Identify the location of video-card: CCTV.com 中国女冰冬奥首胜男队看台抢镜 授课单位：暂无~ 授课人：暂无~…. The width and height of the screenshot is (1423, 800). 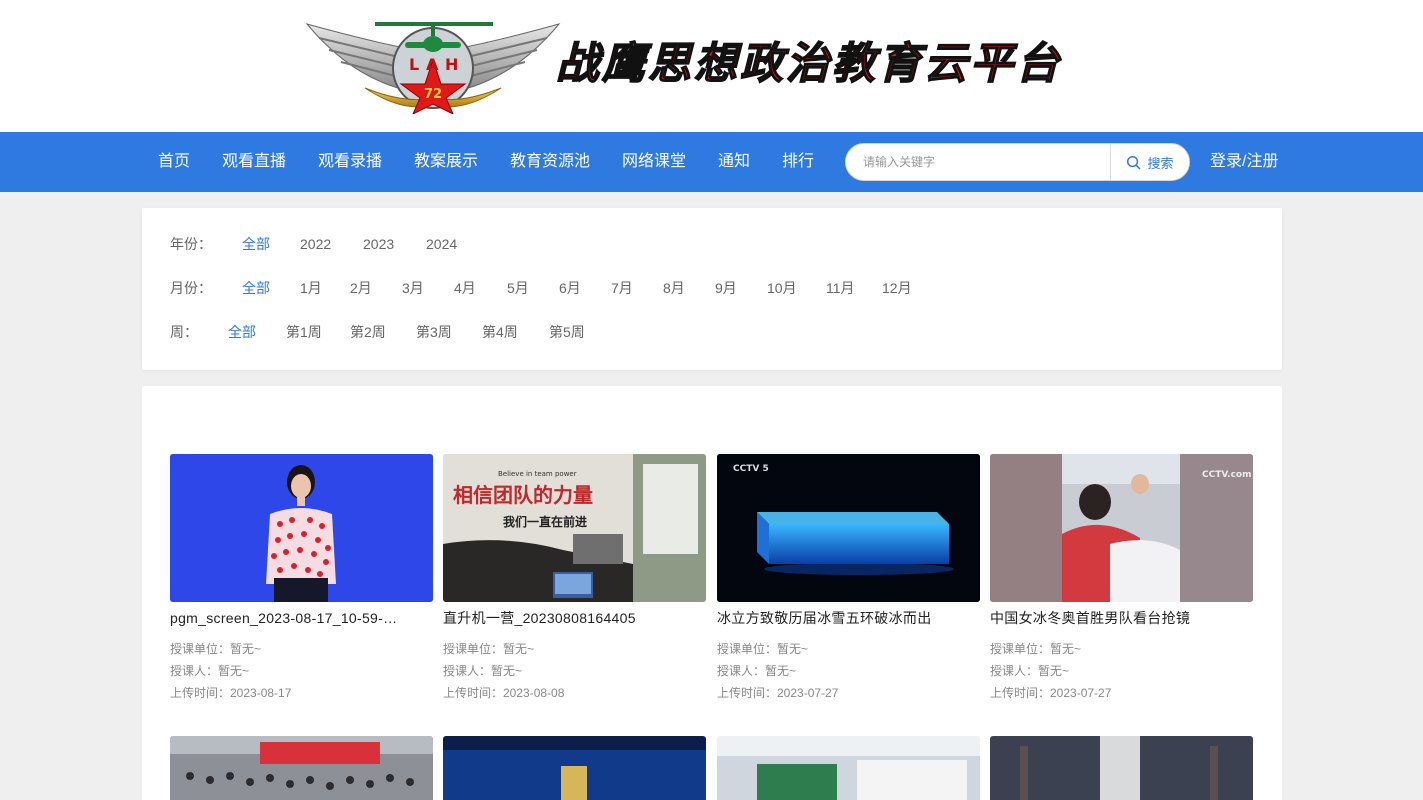
(1121, 579).